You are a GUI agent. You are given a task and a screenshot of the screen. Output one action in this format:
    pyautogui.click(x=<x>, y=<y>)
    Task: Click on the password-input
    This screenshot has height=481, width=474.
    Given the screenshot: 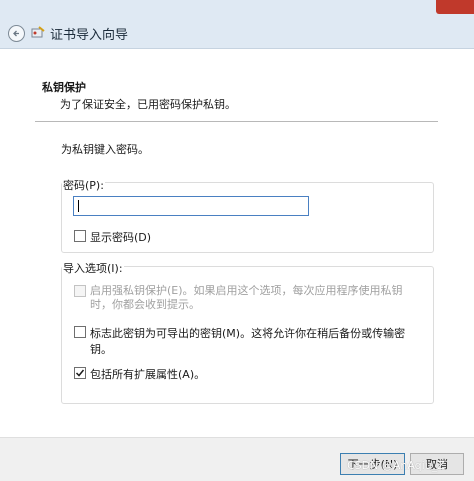 What is the action you would take?
    pyautogui.click(x=191, y=206)
    